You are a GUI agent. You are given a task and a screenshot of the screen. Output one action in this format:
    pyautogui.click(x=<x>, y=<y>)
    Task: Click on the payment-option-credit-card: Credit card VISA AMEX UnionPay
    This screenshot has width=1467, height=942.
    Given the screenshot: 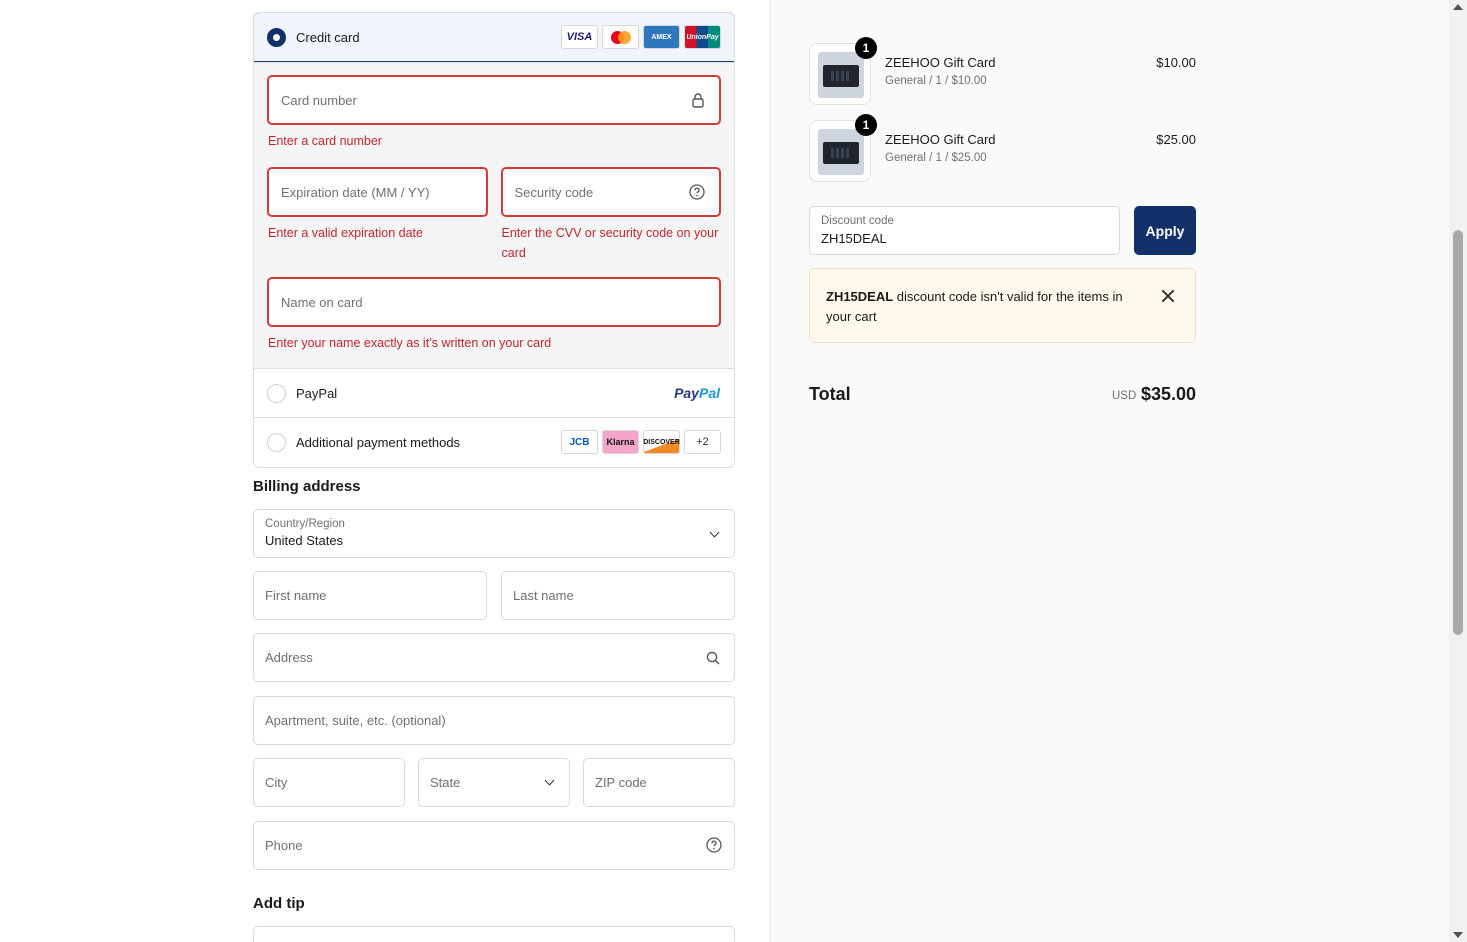 What is the action you would take?
    pyautogui.click(x=494, y=37)
    